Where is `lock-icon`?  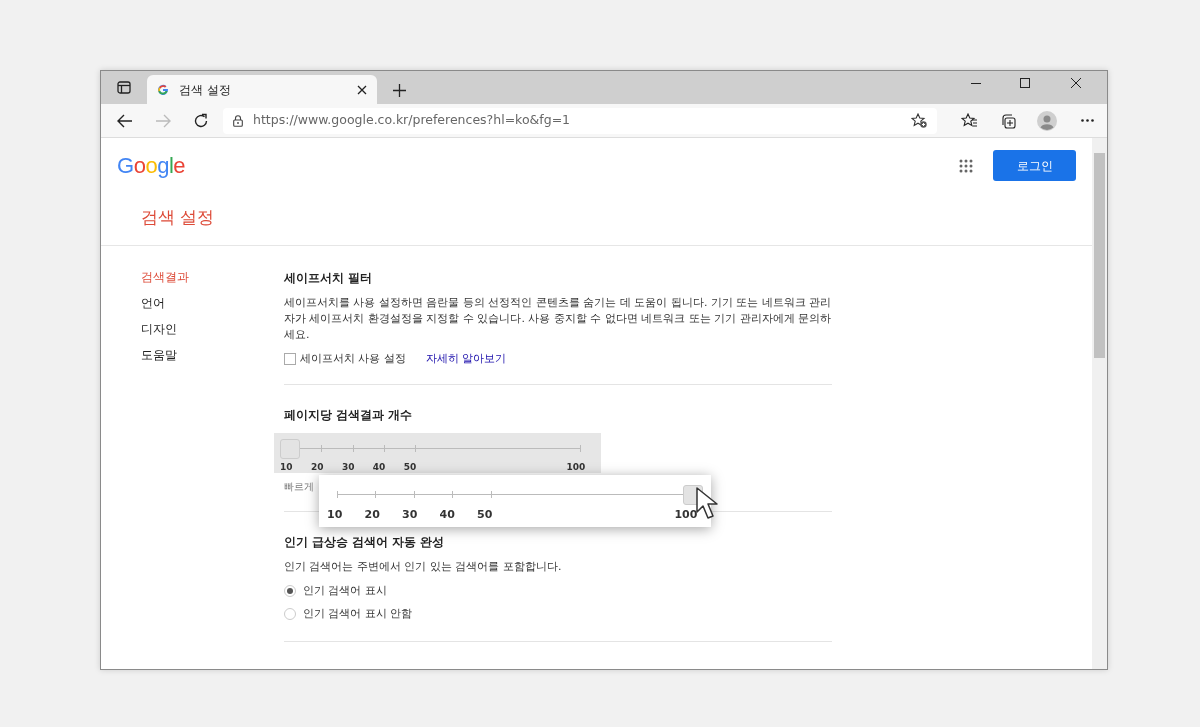
lock-icon is located at coordinates (238, 120).